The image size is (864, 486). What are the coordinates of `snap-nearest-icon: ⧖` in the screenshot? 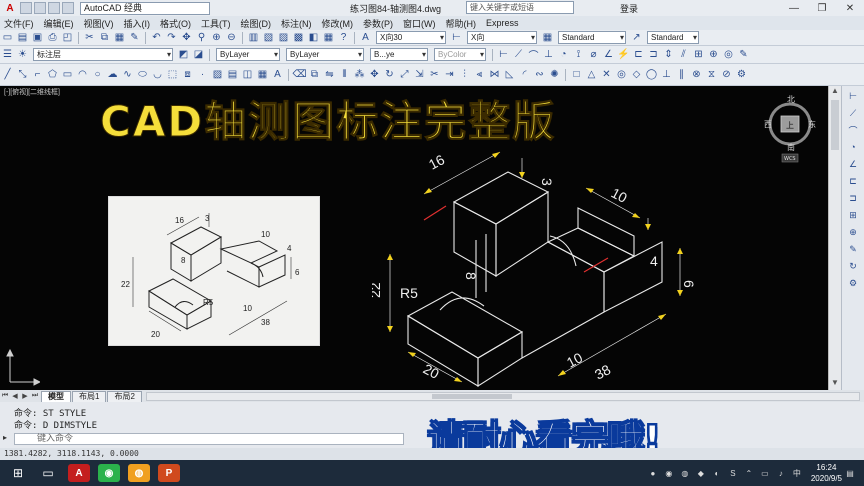 It's located at (711, 74).